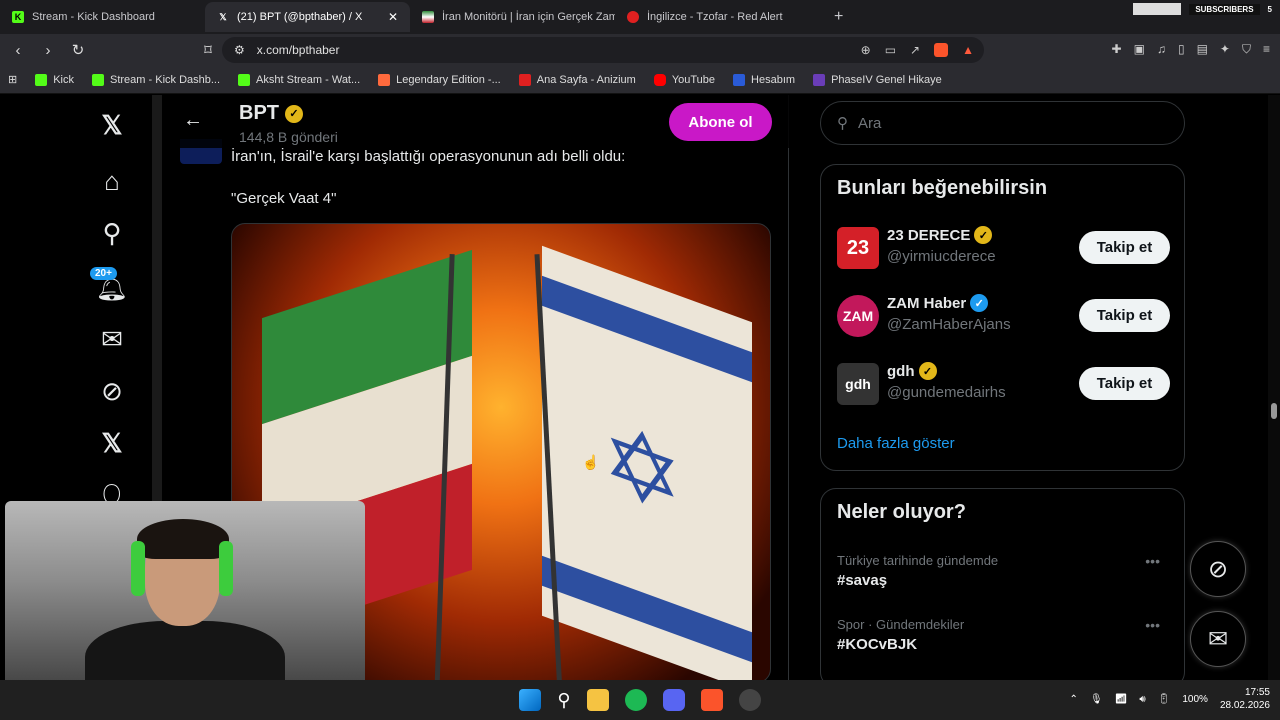  I want to click on windows-taskbar: ⚲ ⌃ 🎙︎ 📶︎ 🔊︎ 🔋︎ 100% 17:55 28.02.2026, so click(640, 700).